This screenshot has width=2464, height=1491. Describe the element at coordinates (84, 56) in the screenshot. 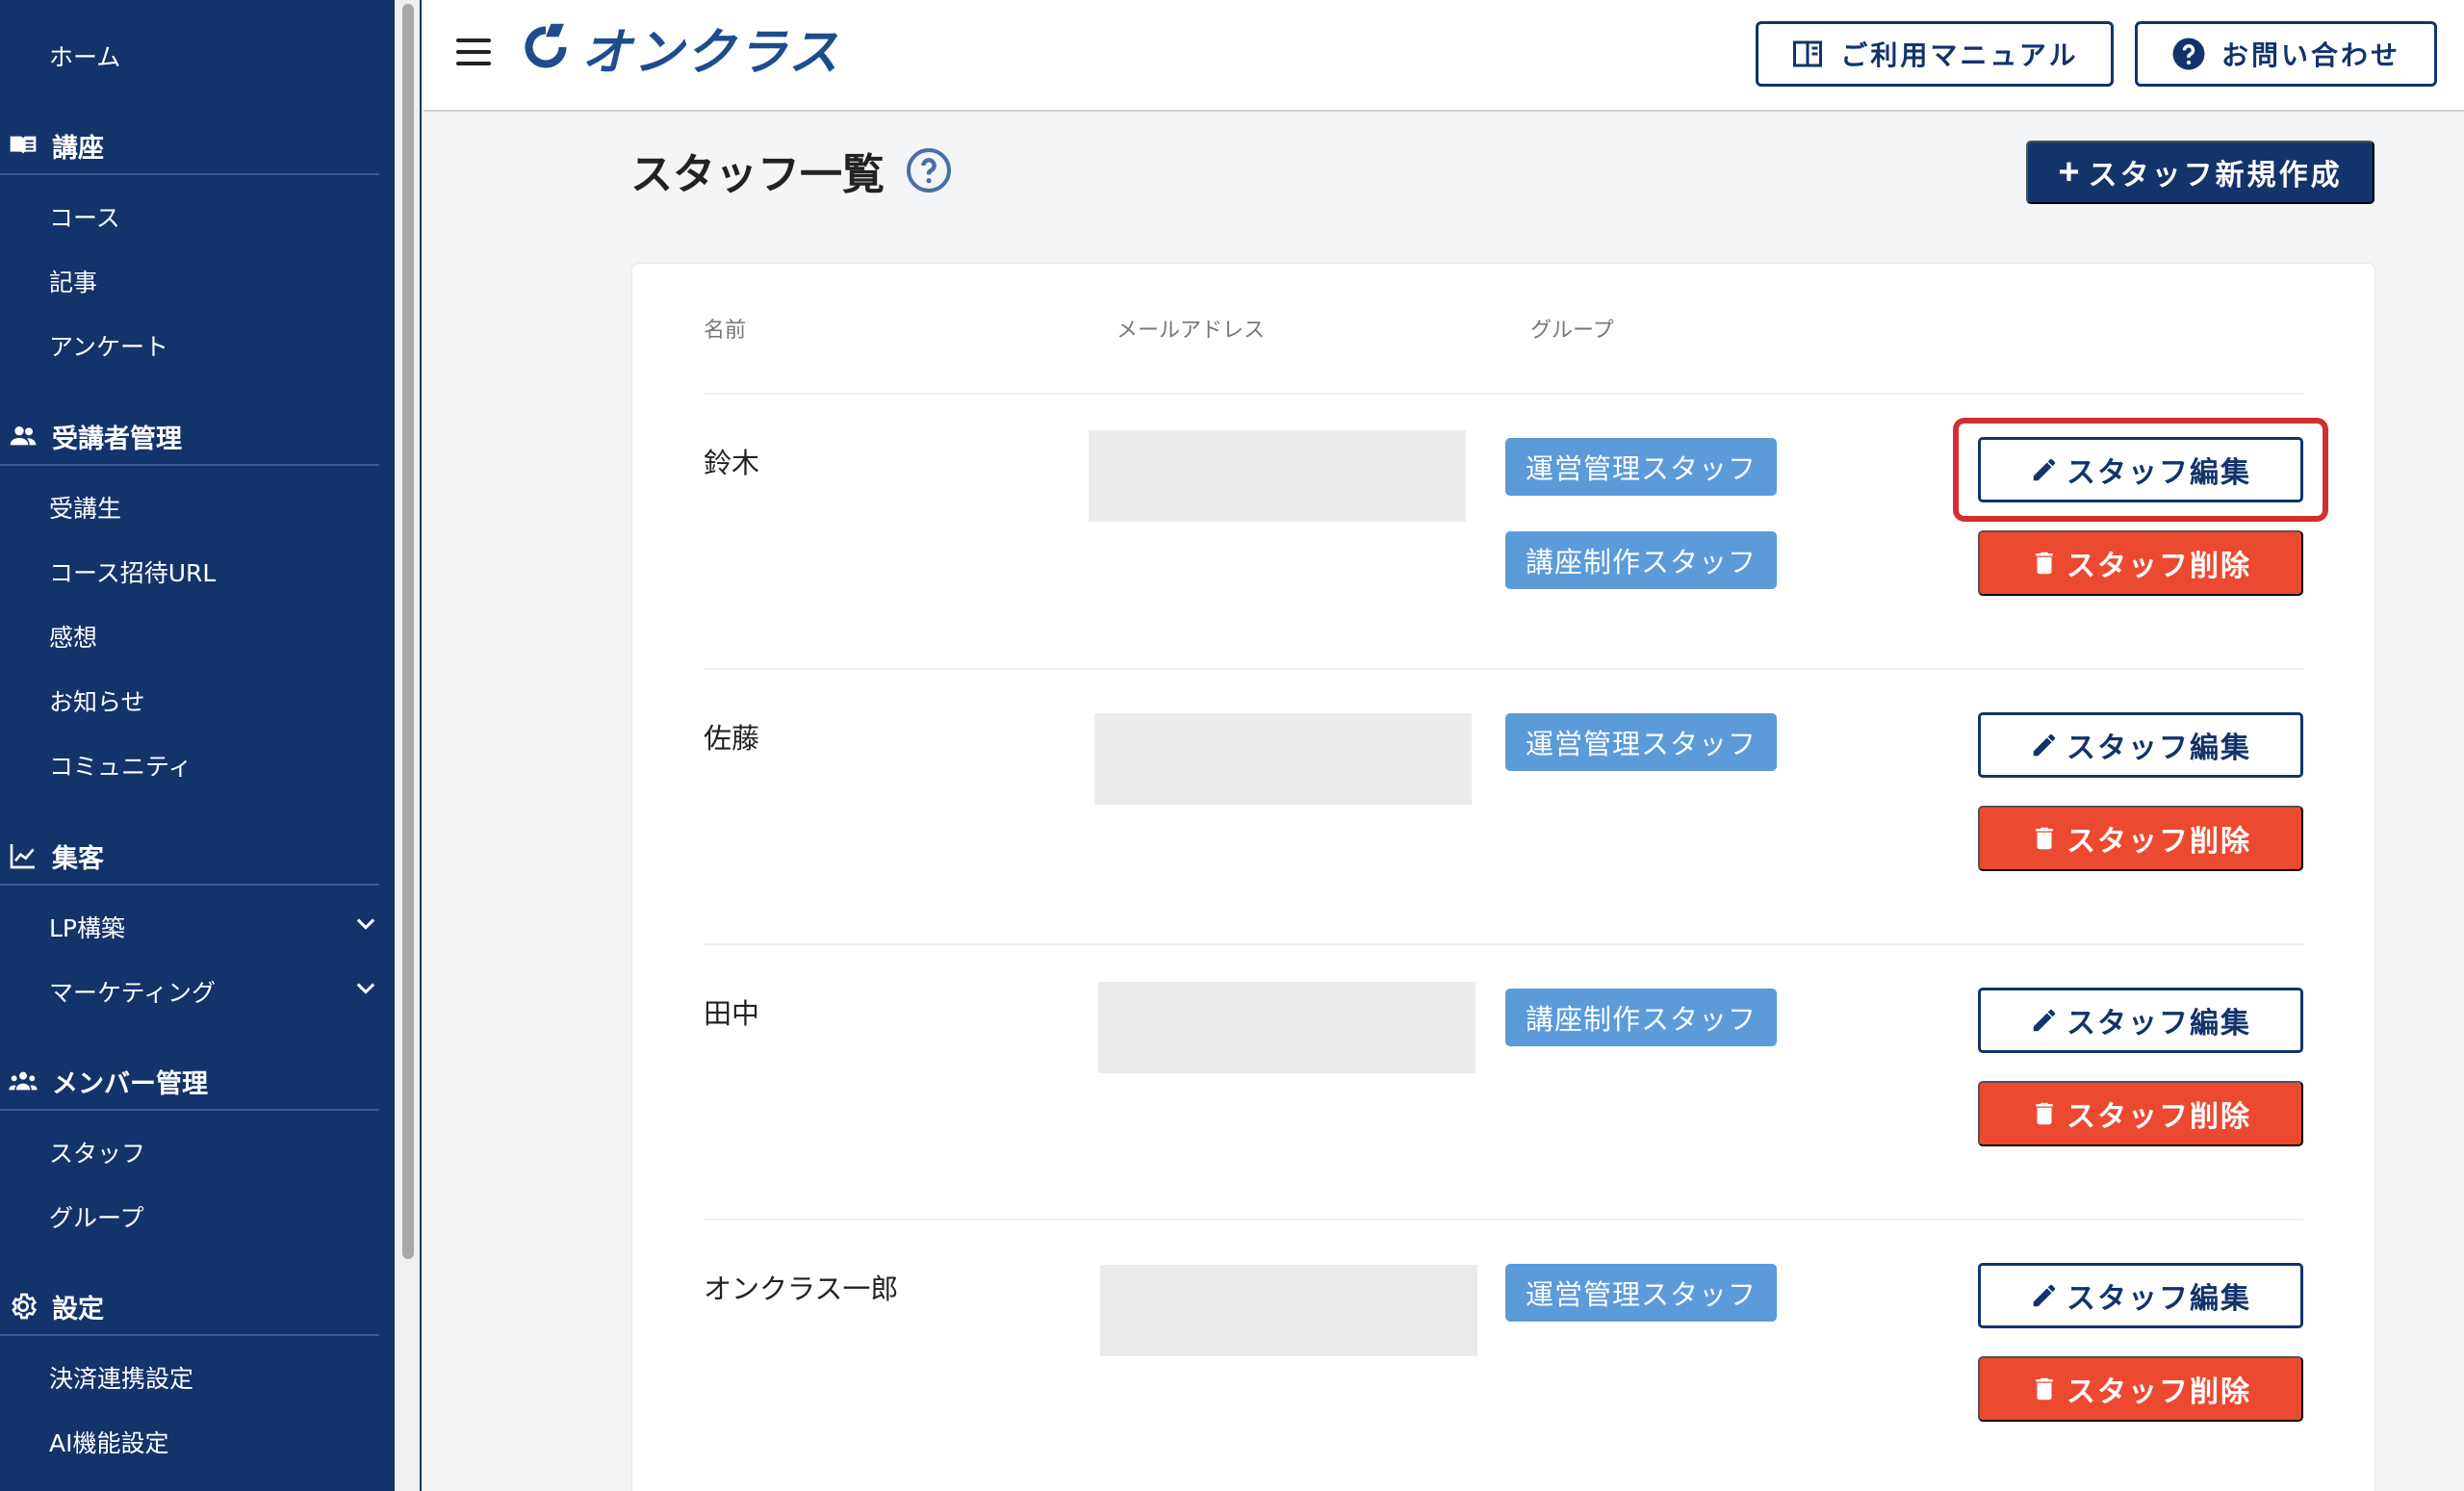

I see `sidebar-item-home: ホーム` at that location.